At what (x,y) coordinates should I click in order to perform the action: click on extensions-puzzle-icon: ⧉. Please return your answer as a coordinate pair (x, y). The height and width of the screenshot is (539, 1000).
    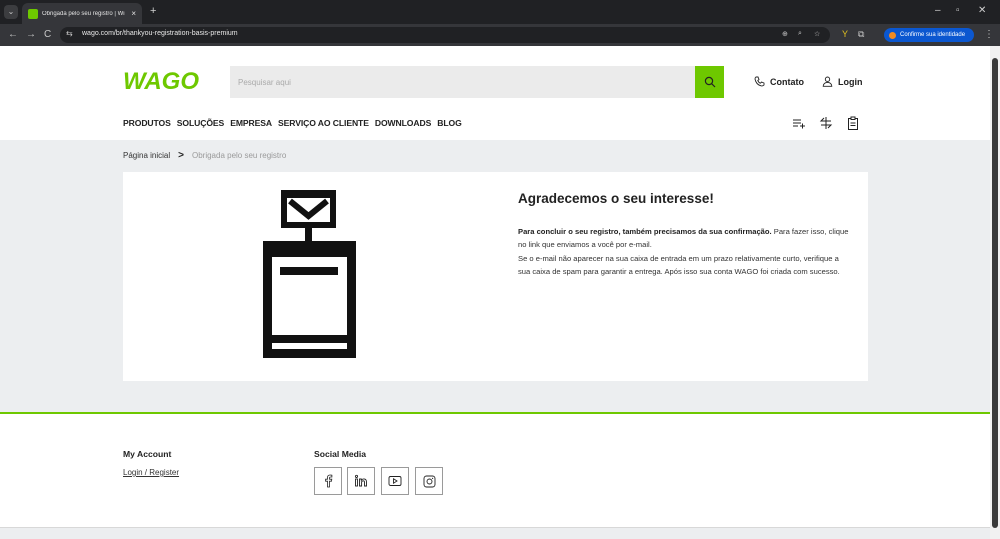
    Looking at the image, I should click on (861, 34).